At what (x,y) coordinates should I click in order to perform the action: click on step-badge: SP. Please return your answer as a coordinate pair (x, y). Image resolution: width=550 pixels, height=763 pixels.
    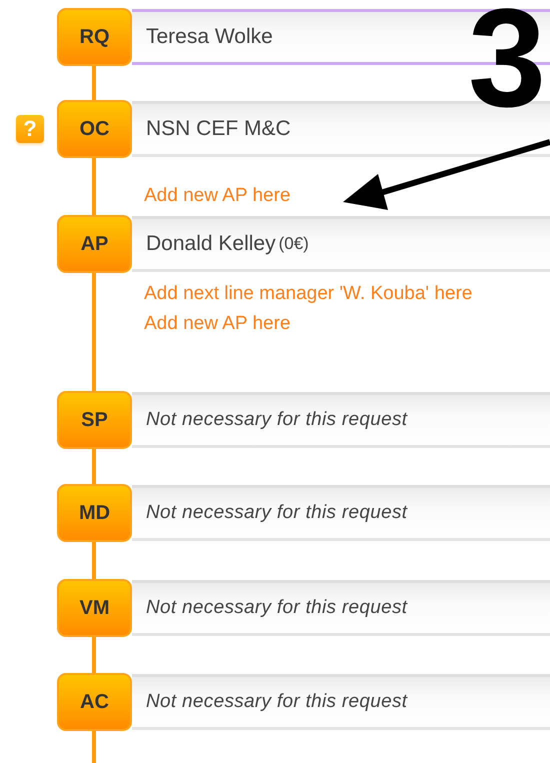
    Looking at the image, I should click on (94, 420).